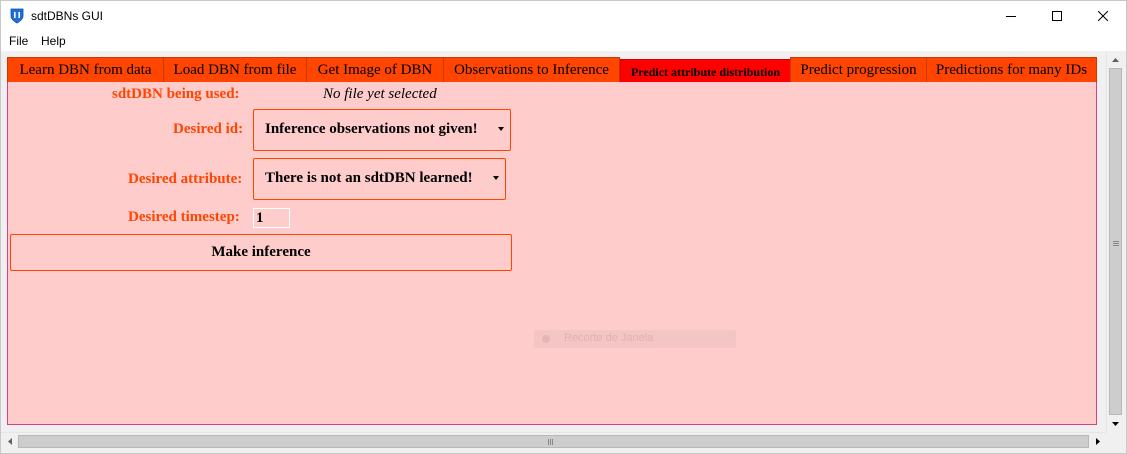 This screenshot has height=454, width=1127. Describe the element at coordinates (531, 70) in the screenshot. I see `tab-observations: Observations to Inference` at that location.